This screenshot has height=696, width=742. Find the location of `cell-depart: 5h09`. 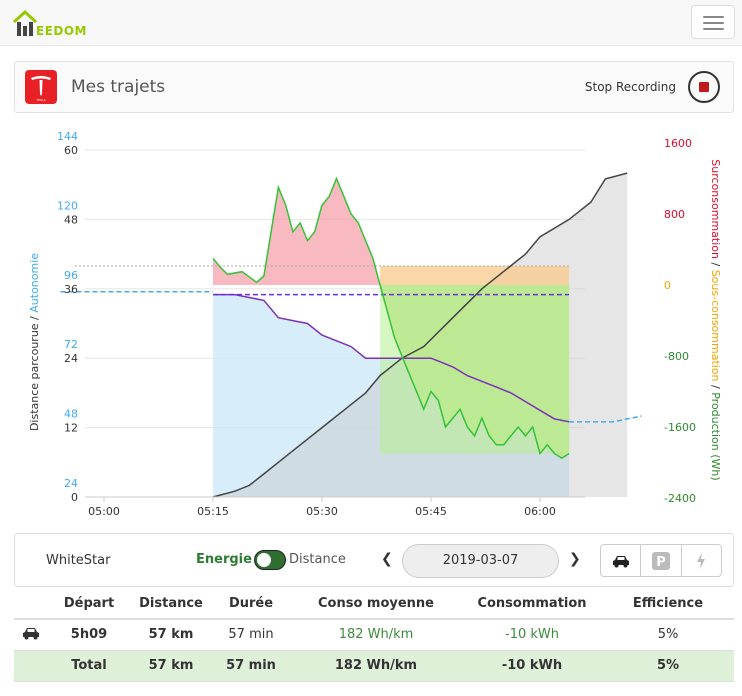

cell-depart: 5h09 is located at coordinates (89, 635).